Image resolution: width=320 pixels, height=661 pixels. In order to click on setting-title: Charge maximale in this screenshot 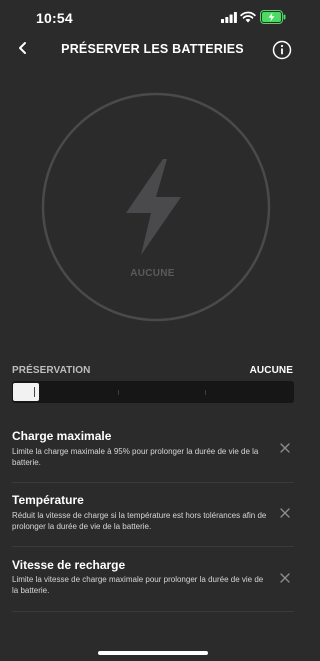, I will do `click(62, 436)`.